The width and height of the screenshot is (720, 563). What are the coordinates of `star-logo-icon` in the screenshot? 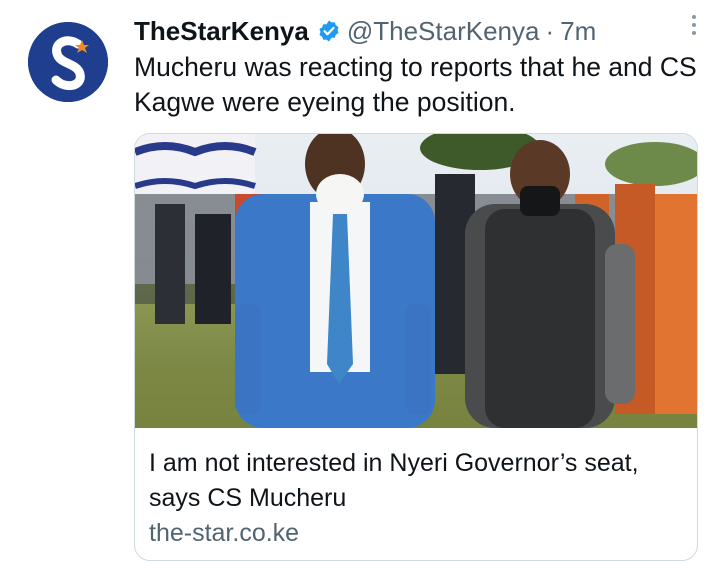 It's located at (68, 62).